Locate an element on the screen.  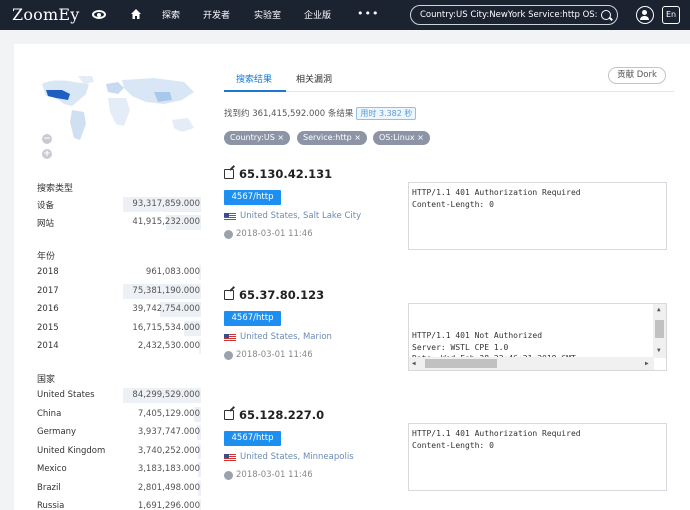
active-tab-indicator is located at coordinates (255, 91).